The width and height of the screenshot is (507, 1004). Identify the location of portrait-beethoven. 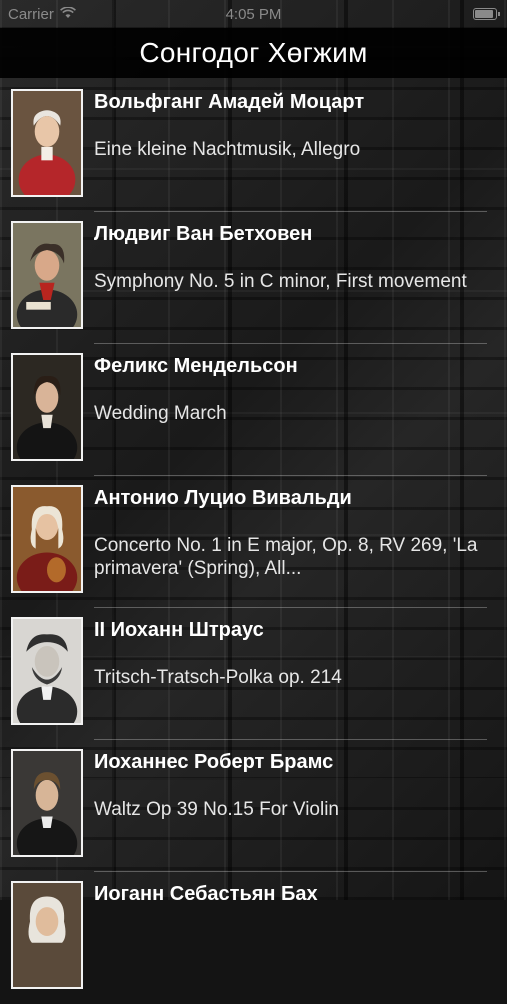
(47, 275).